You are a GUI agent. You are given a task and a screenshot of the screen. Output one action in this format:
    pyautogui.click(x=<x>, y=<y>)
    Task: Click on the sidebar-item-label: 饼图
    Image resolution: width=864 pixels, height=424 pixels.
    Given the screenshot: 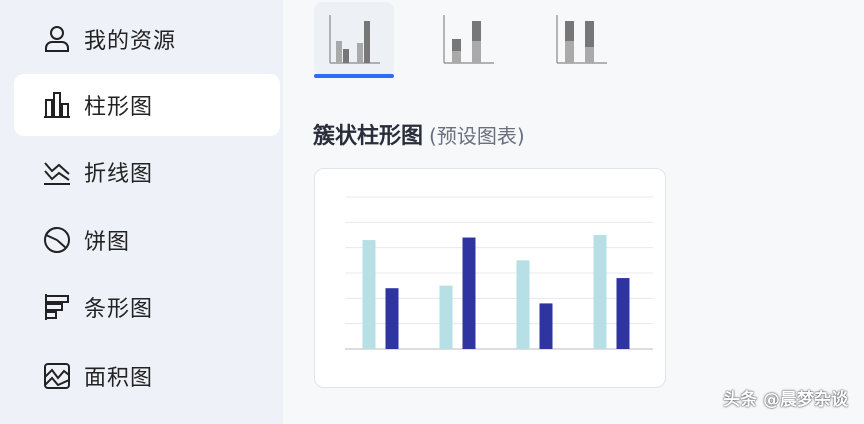 What is the action you would take?
    pyautogui.click(x=107, y=242)
    